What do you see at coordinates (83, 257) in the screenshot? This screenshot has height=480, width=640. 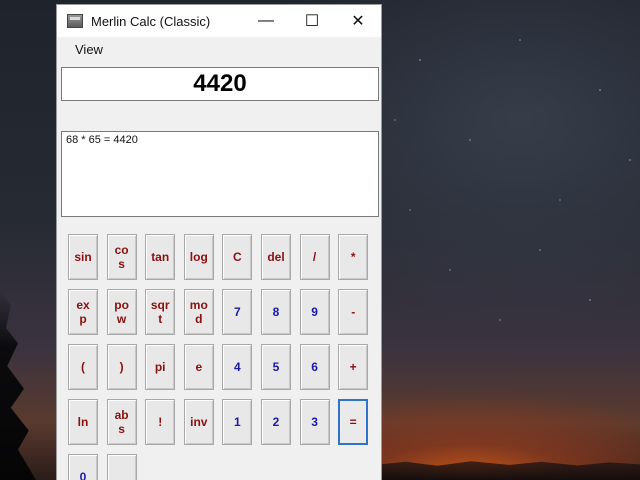 I see `key-sin-button: sin` at bounding box center [83, 257].